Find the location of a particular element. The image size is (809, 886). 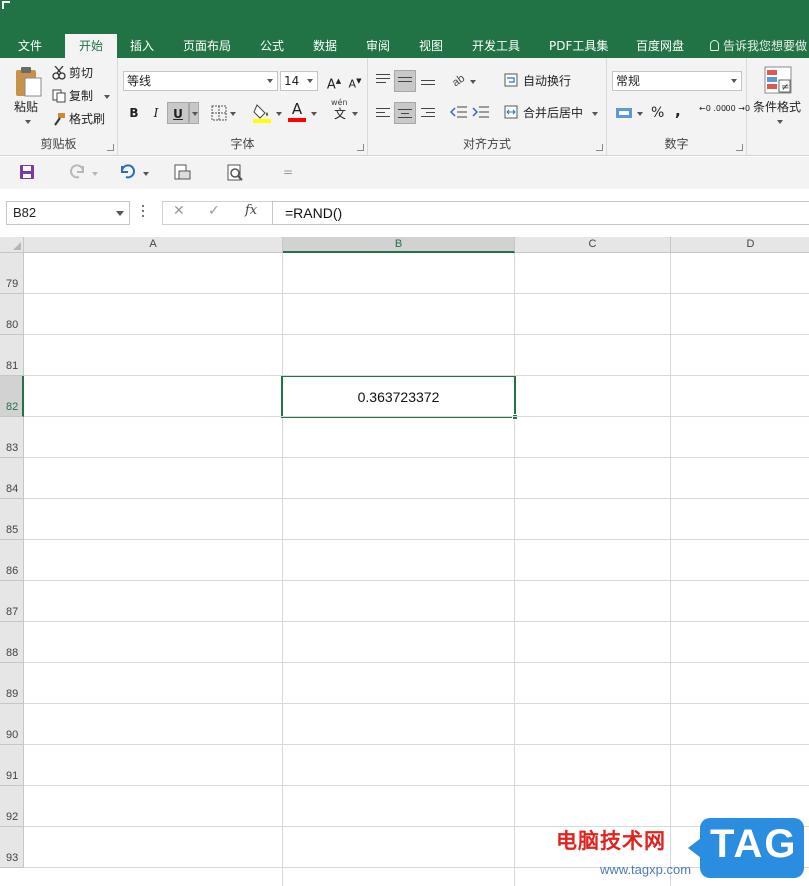

formula-input: =RAND() is located at coordinates (540, 213).